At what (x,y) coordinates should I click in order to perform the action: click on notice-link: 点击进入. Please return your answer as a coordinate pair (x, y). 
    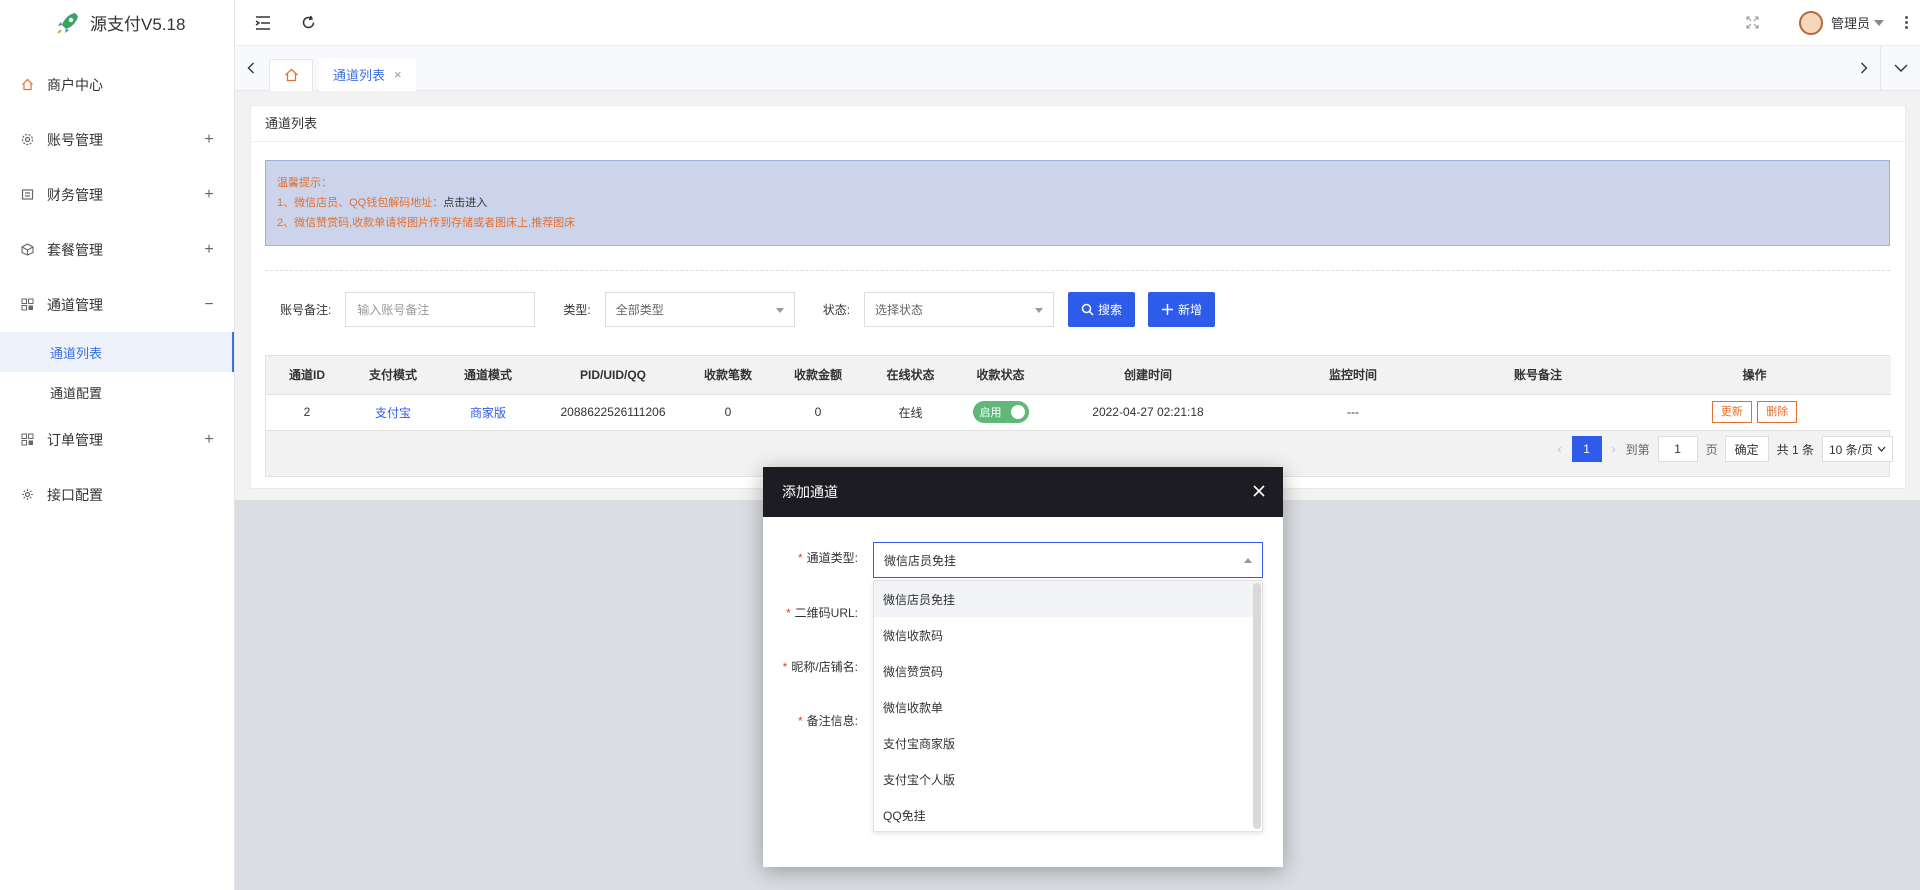
    Looking at the image, I should click on (465, 203).